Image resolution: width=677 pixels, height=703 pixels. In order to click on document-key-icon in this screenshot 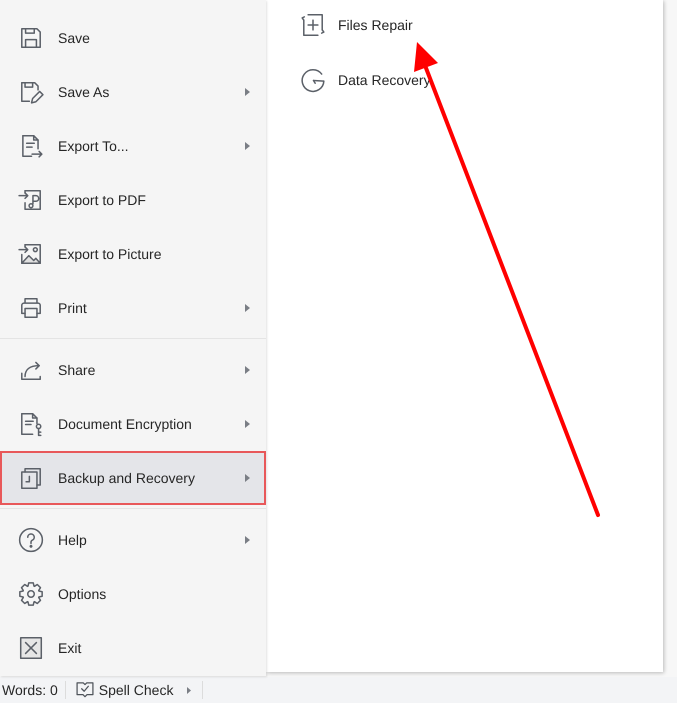, I will do `click(31, 424)`.